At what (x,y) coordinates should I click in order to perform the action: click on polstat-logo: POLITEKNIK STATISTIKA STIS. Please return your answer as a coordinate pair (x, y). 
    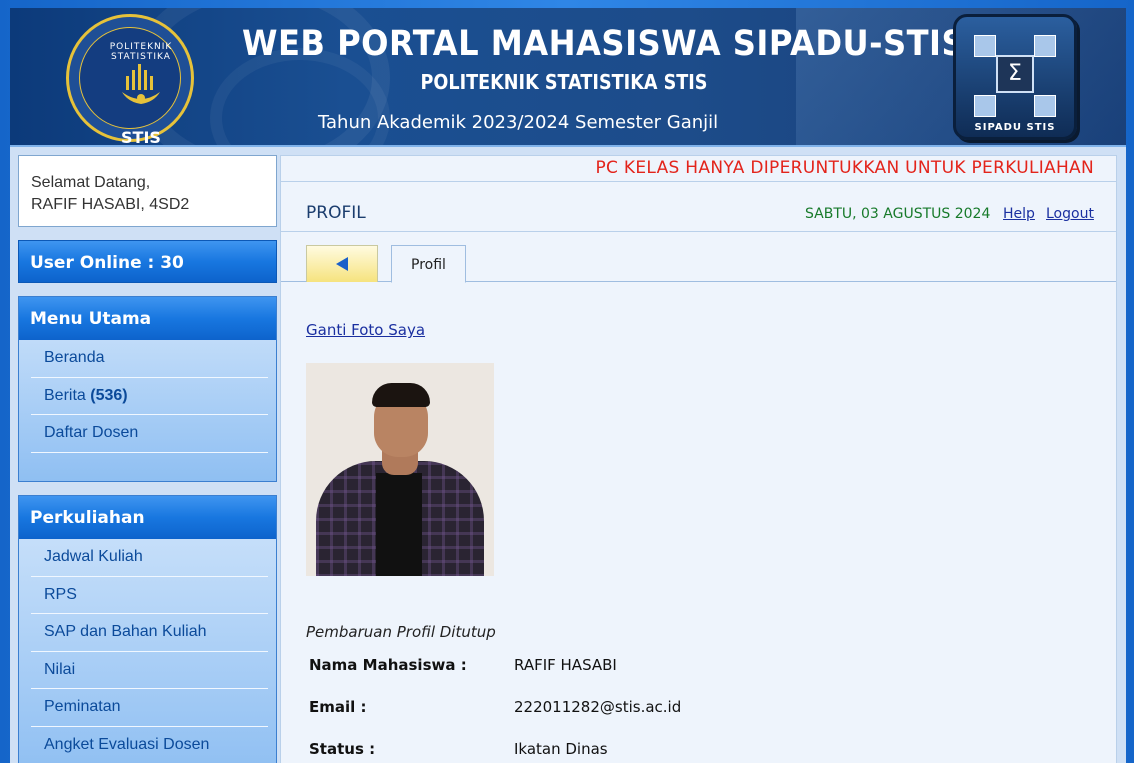
    Looking at the image, I should click on (130, 79).